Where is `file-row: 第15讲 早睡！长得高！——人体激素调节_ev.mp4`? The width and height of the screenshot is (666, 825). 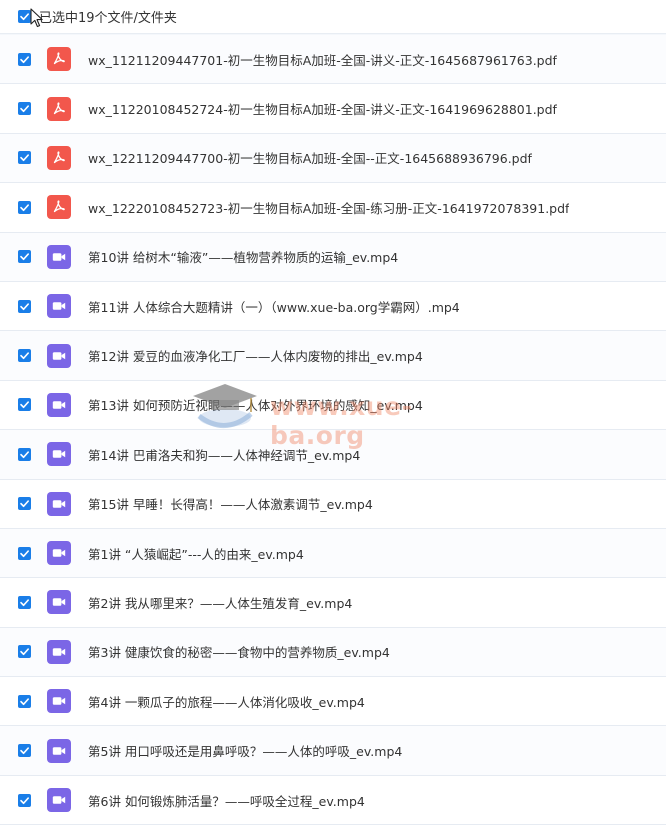
file-row: 第15讲 早睡！长得高！——人体激素调节_ev.mp4 is located at coordinates (333, 504).